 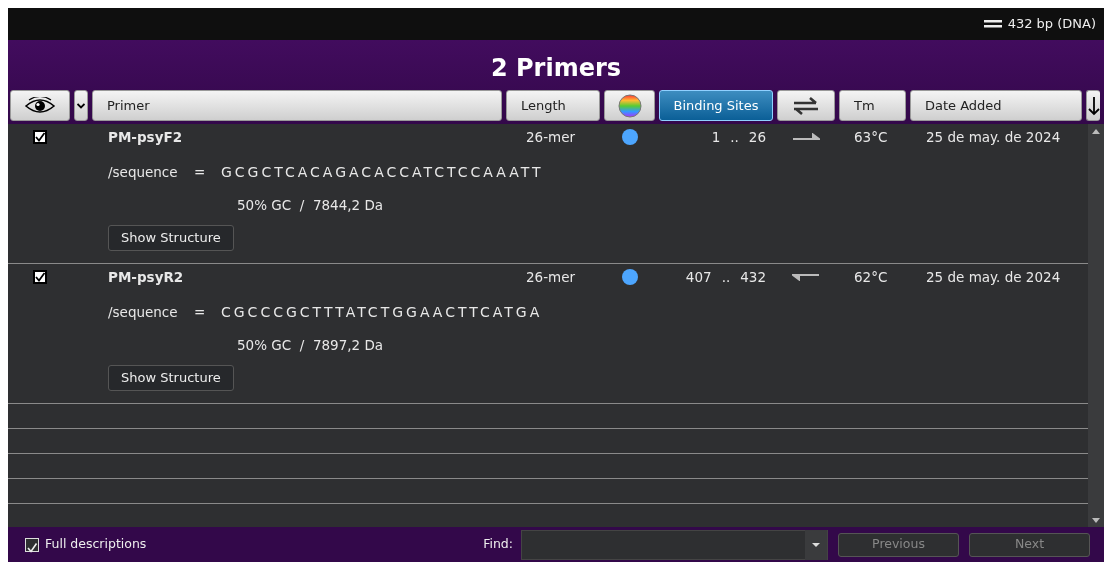 What do you see at coordinates (146, 277) in the screenshot?
I see `primer-name: PM-psyR2` at bounding box center [146, 277].